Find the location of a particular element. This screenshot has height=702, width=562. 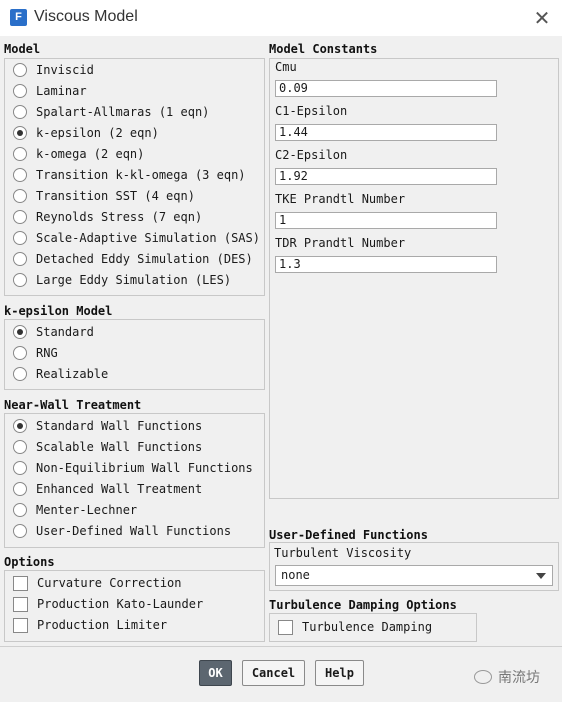

radio-k-epsilon-2-eqn: k-epsilon (2 eqn) is located at coordinates (86, 133).